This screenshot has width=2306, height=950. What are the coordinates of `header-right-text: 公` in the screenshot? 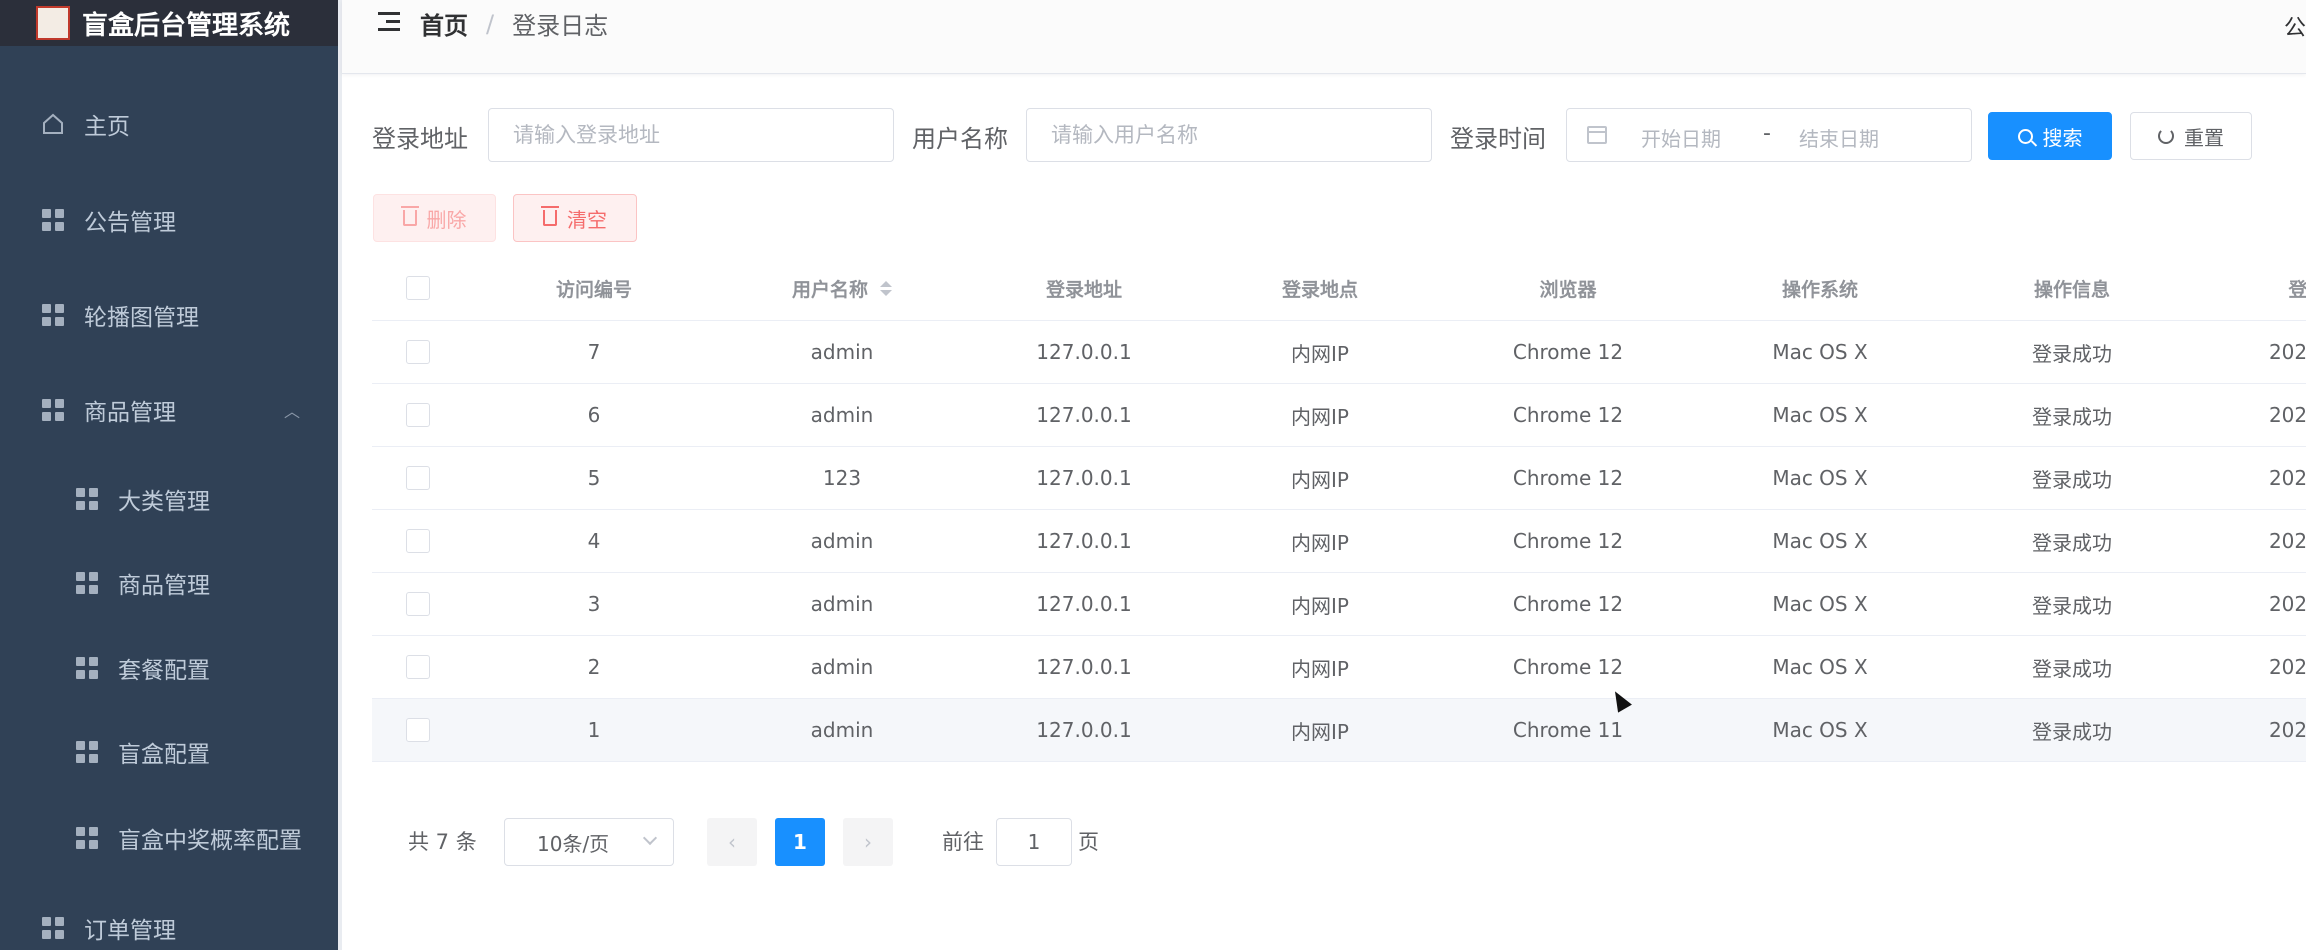 It's located at (2295, 26).